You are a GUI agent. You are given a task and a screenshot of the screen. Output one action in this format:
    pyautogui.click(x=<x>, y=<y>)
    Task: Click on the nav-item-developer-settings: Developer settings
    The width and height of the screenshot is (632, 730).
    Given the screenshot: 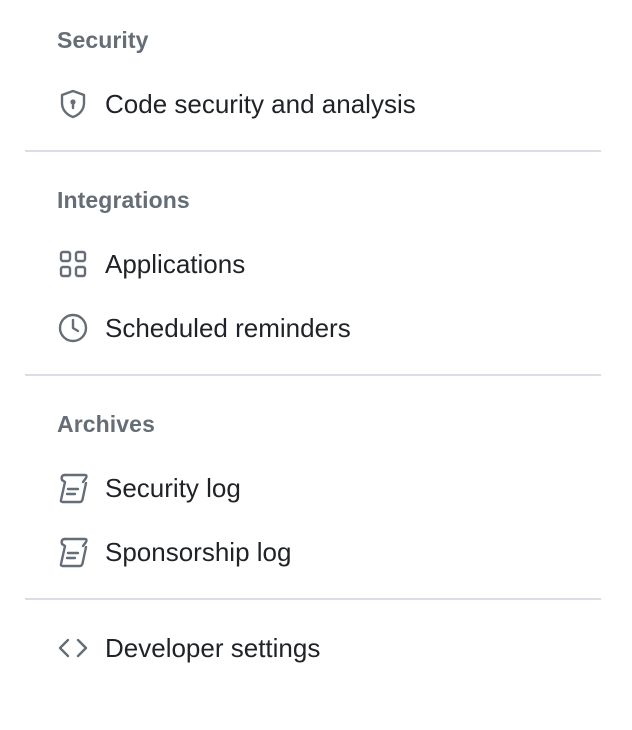 What is the action you would take?
    pyautogui.click(x=313, y=648)
    